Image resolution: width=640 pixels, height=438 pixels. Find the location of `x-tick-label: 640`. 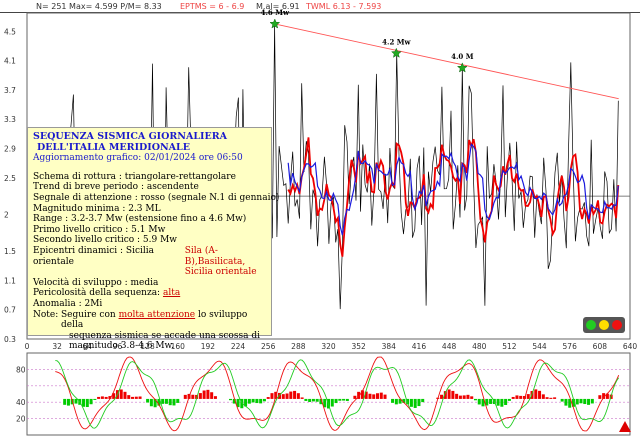

x-tick-label: 640 is located at coordinates (630, 346).